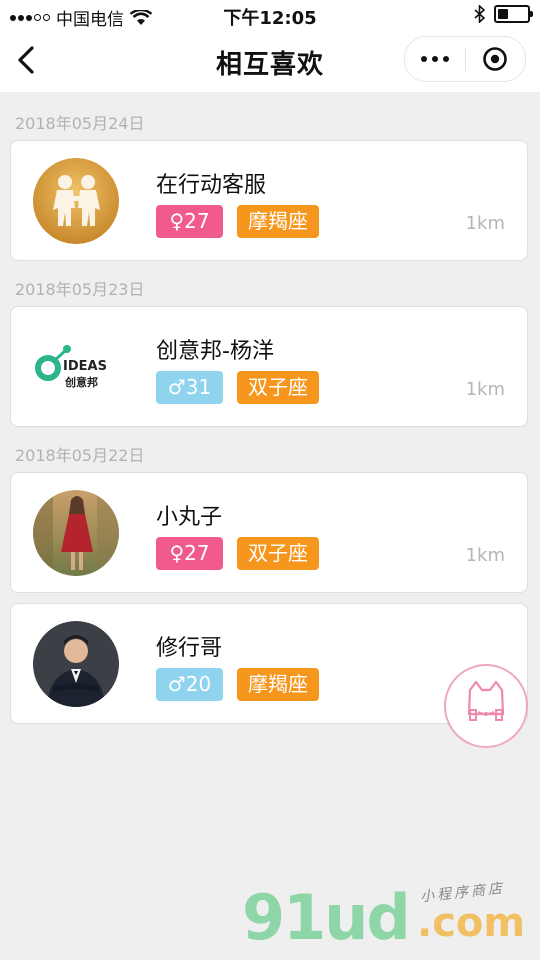 The image size is (540, 960). Describe the element at coordinates (269, 200) in the screenshot. I see `match-card: 在行动客服 ♀27 摩羯座 1km` at that location.